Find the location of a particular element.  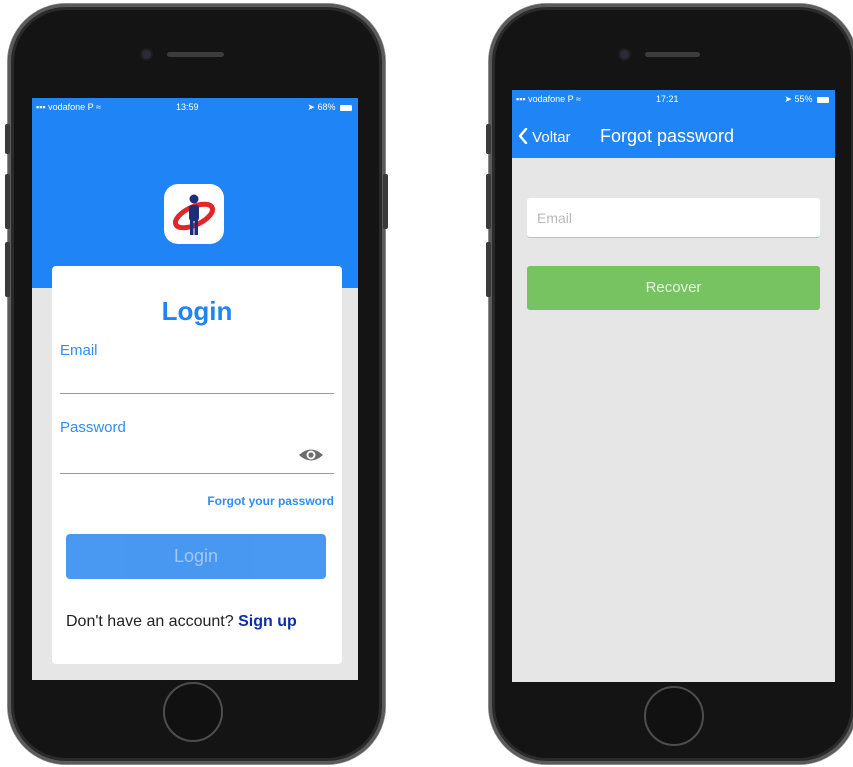

signup-row: Don't have an account? Sign up is located at coordinates (181, 622).